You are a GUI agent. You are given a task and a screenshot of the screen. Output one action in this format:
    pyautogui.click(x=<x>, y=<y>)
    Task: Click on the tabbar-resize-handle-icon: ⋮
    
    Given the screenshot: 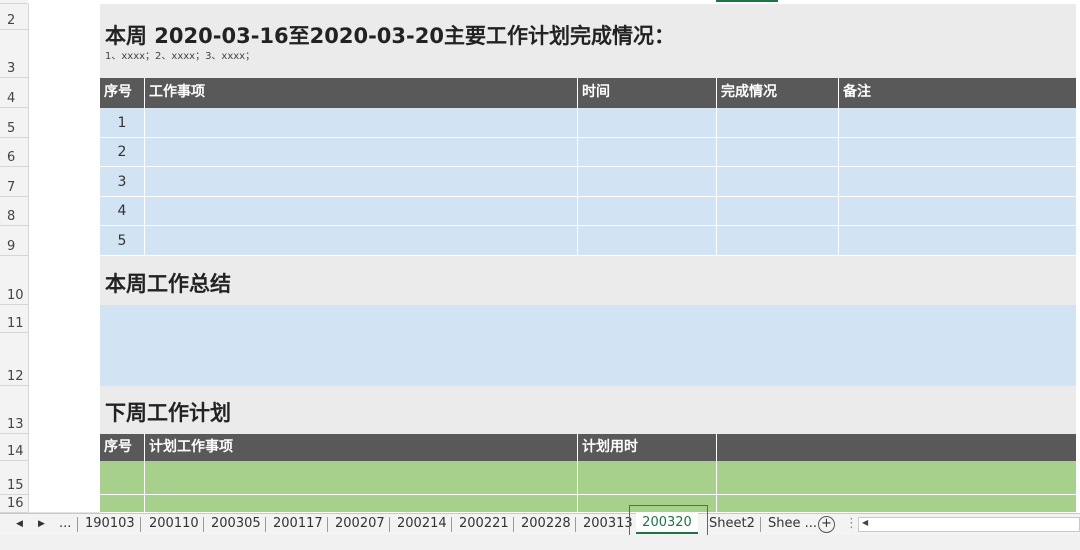 What is the action you would take?
    pyautogui.click(x=851, y=524)
    